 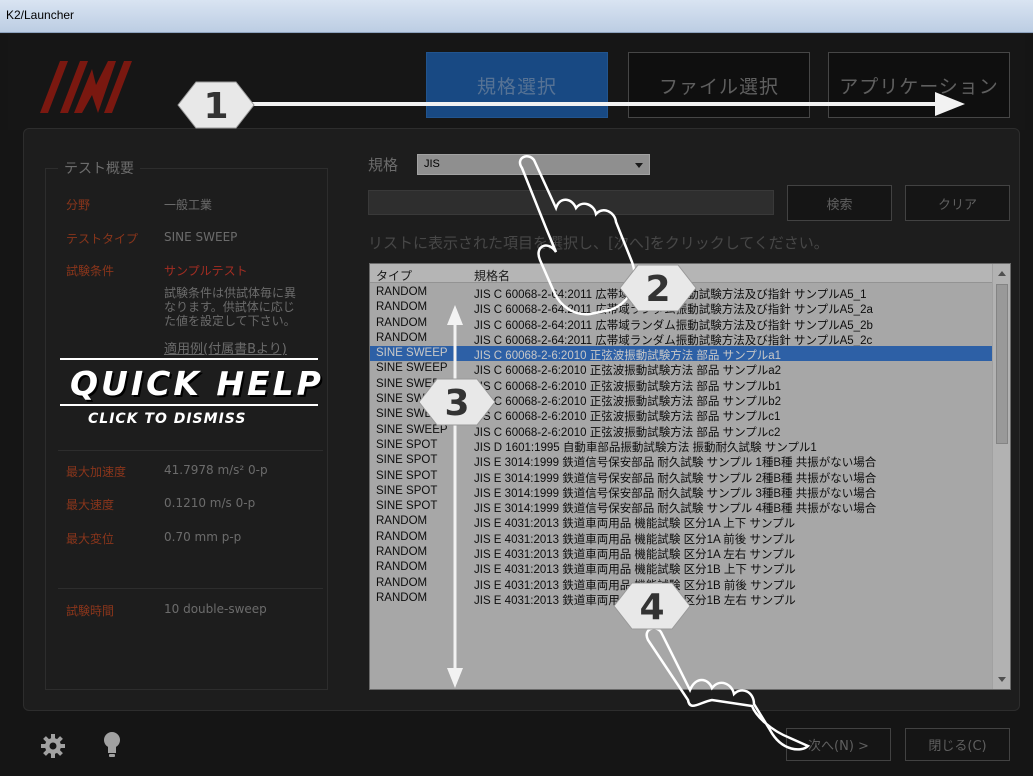 I want to click on column-header-name: 規格名, so click(x=492, y=275).